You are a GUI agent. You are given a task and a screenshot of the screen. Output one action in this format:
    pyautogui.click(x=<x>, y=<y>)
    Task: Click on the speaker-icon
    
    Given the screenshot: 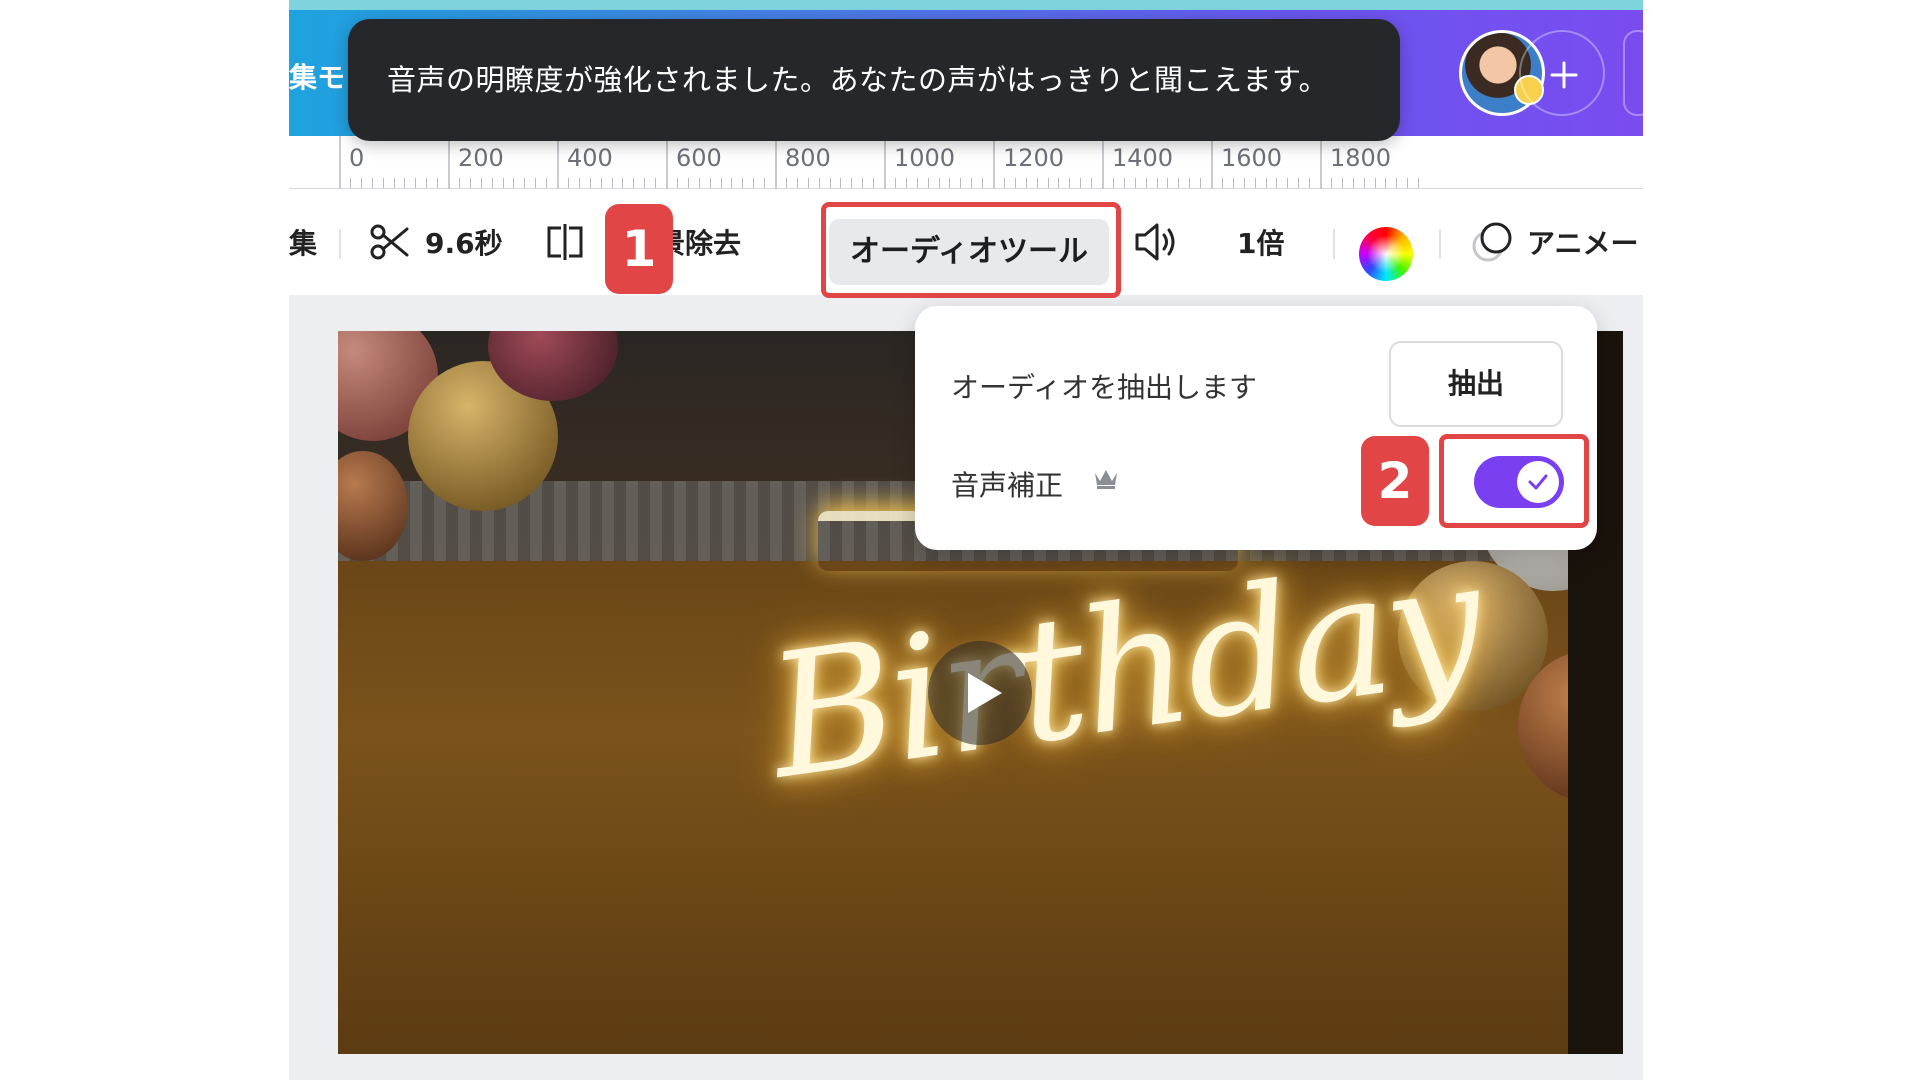 What is the action you would take?
    pyautogui.click(x=1155, y=242)
    